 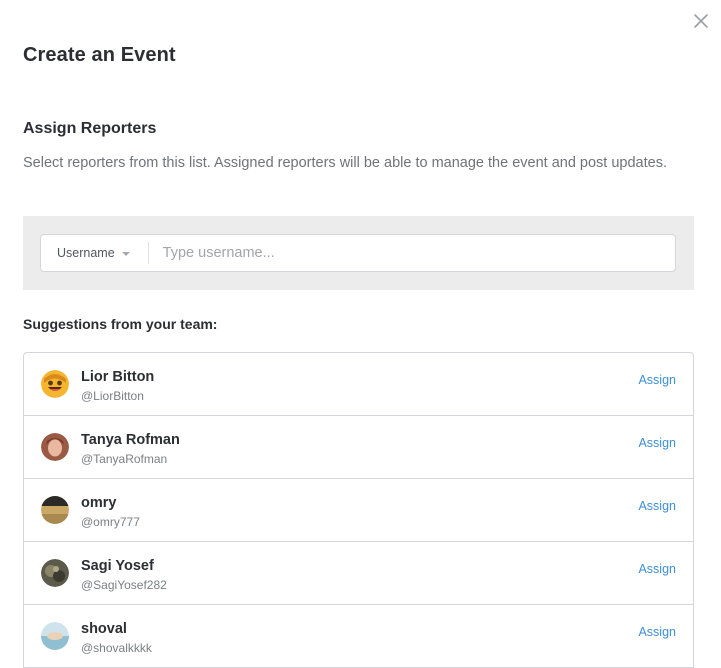 What do you see at coordinates (411, 253) in the screenshot?
I see `search-input` at bounding box center [411, 253].